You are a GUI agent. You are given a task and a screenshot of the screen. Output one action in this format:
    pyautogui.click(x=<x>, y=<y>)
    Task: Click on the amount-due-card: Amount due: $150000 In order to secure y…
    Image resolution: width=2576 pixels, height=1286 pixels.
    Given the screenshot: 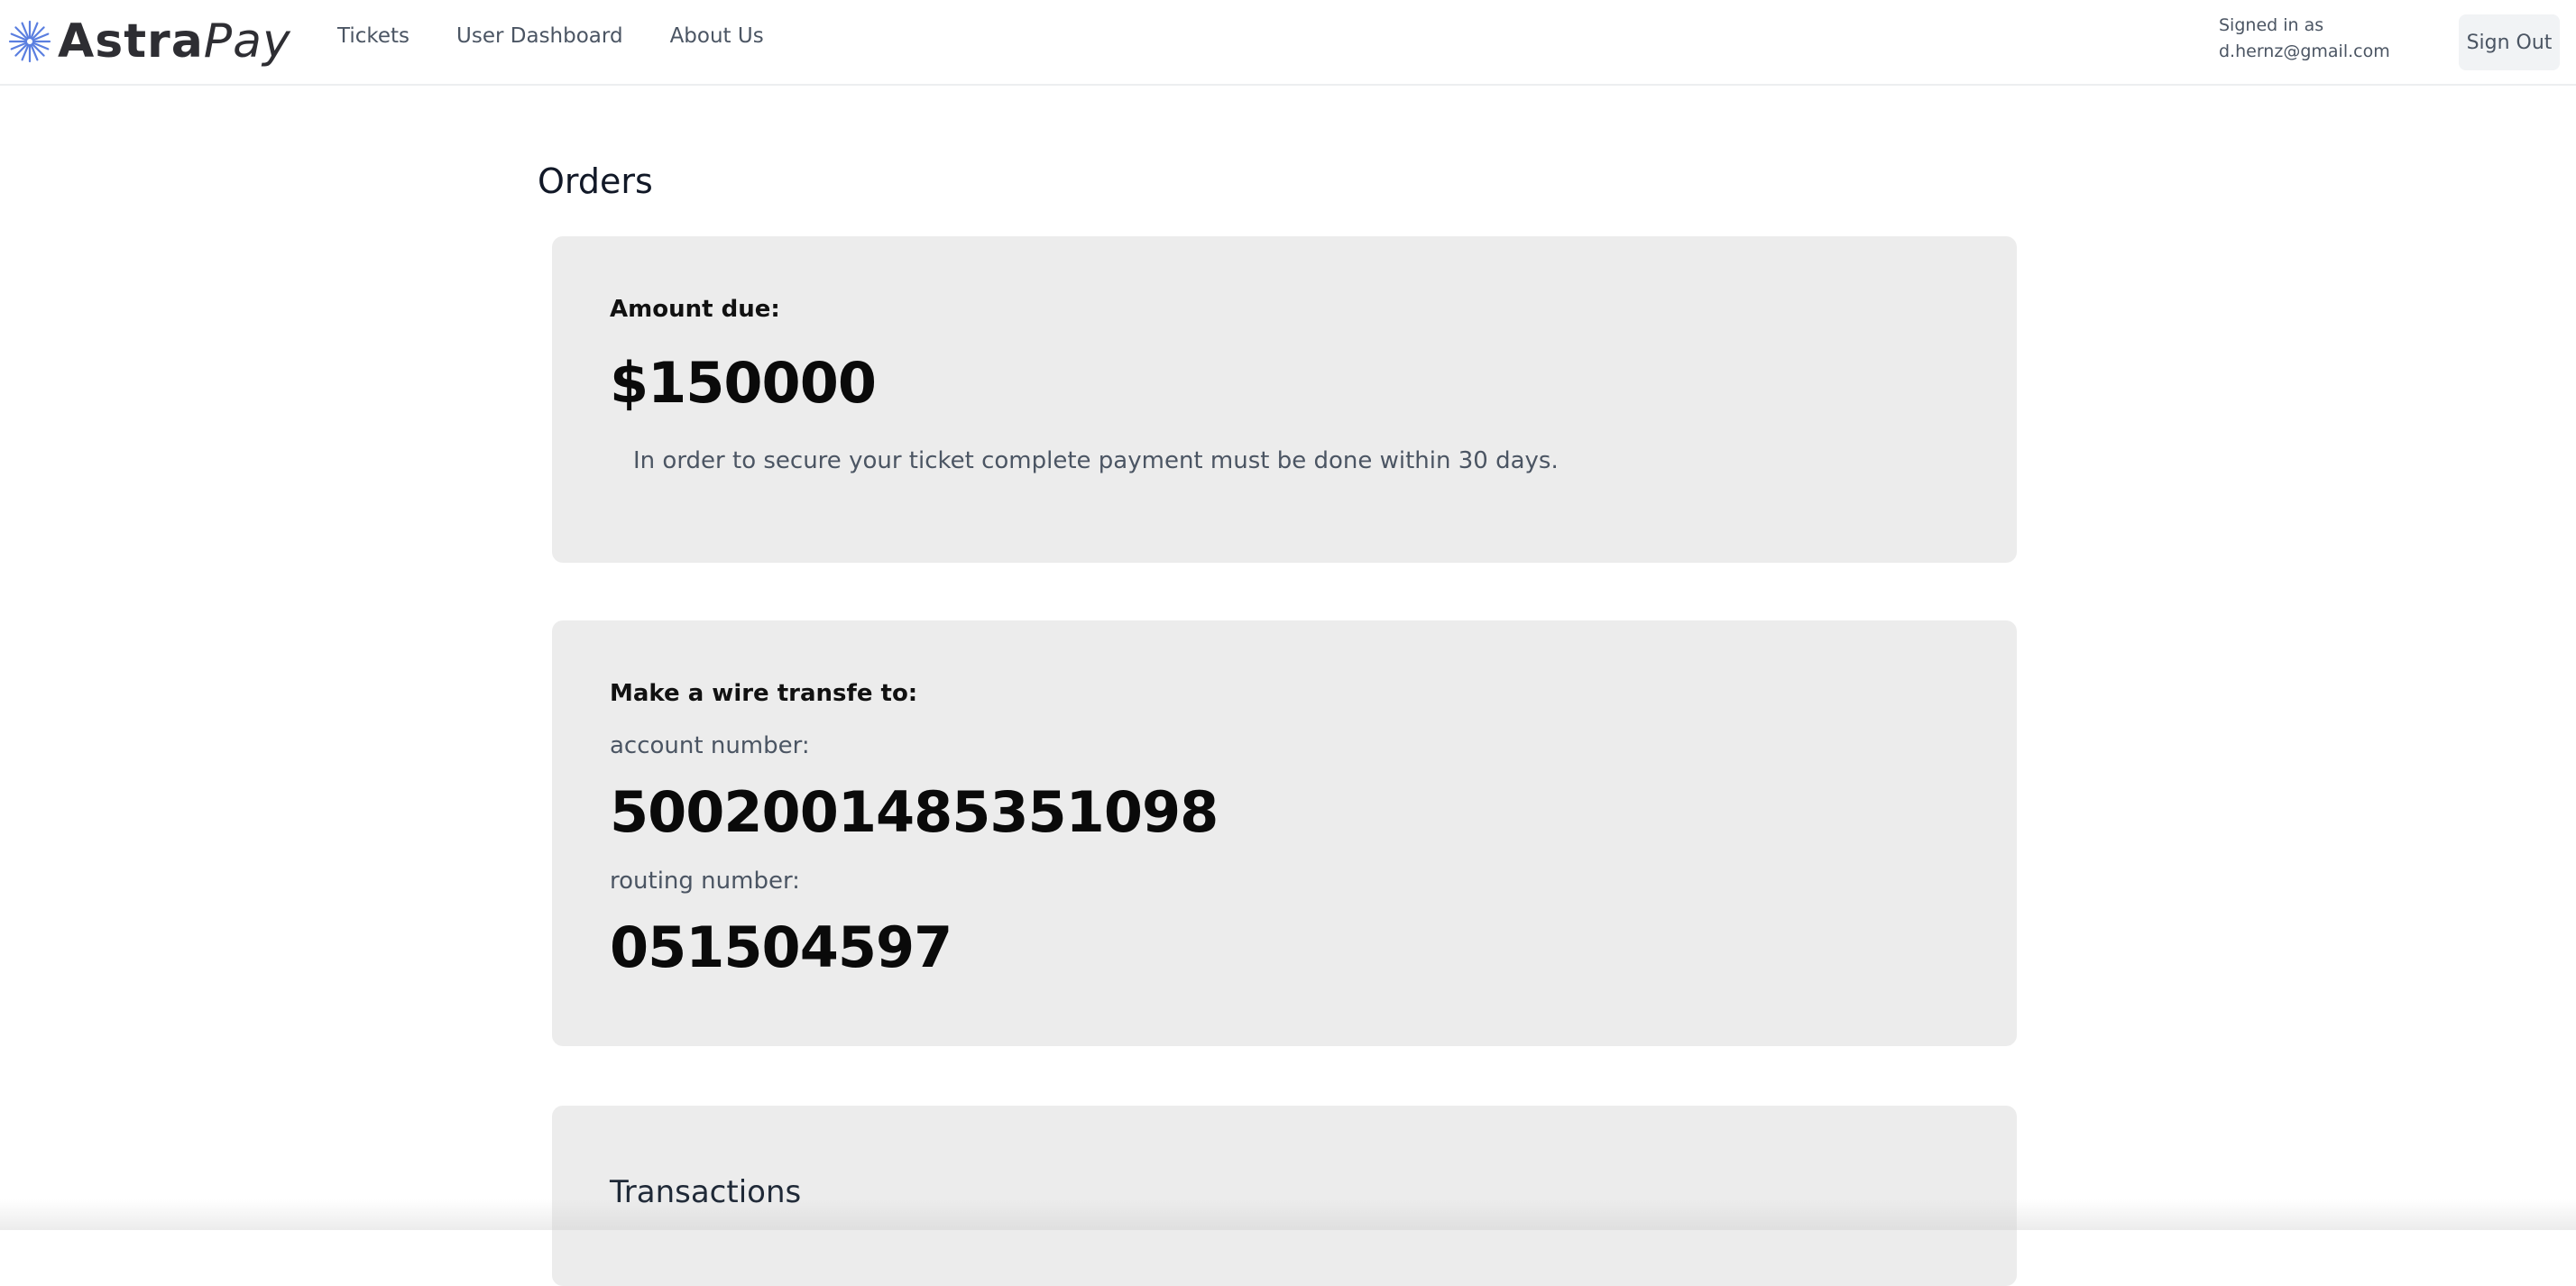 What is the action you would take?
    pyautogui.click(x=1284, y=399)
    